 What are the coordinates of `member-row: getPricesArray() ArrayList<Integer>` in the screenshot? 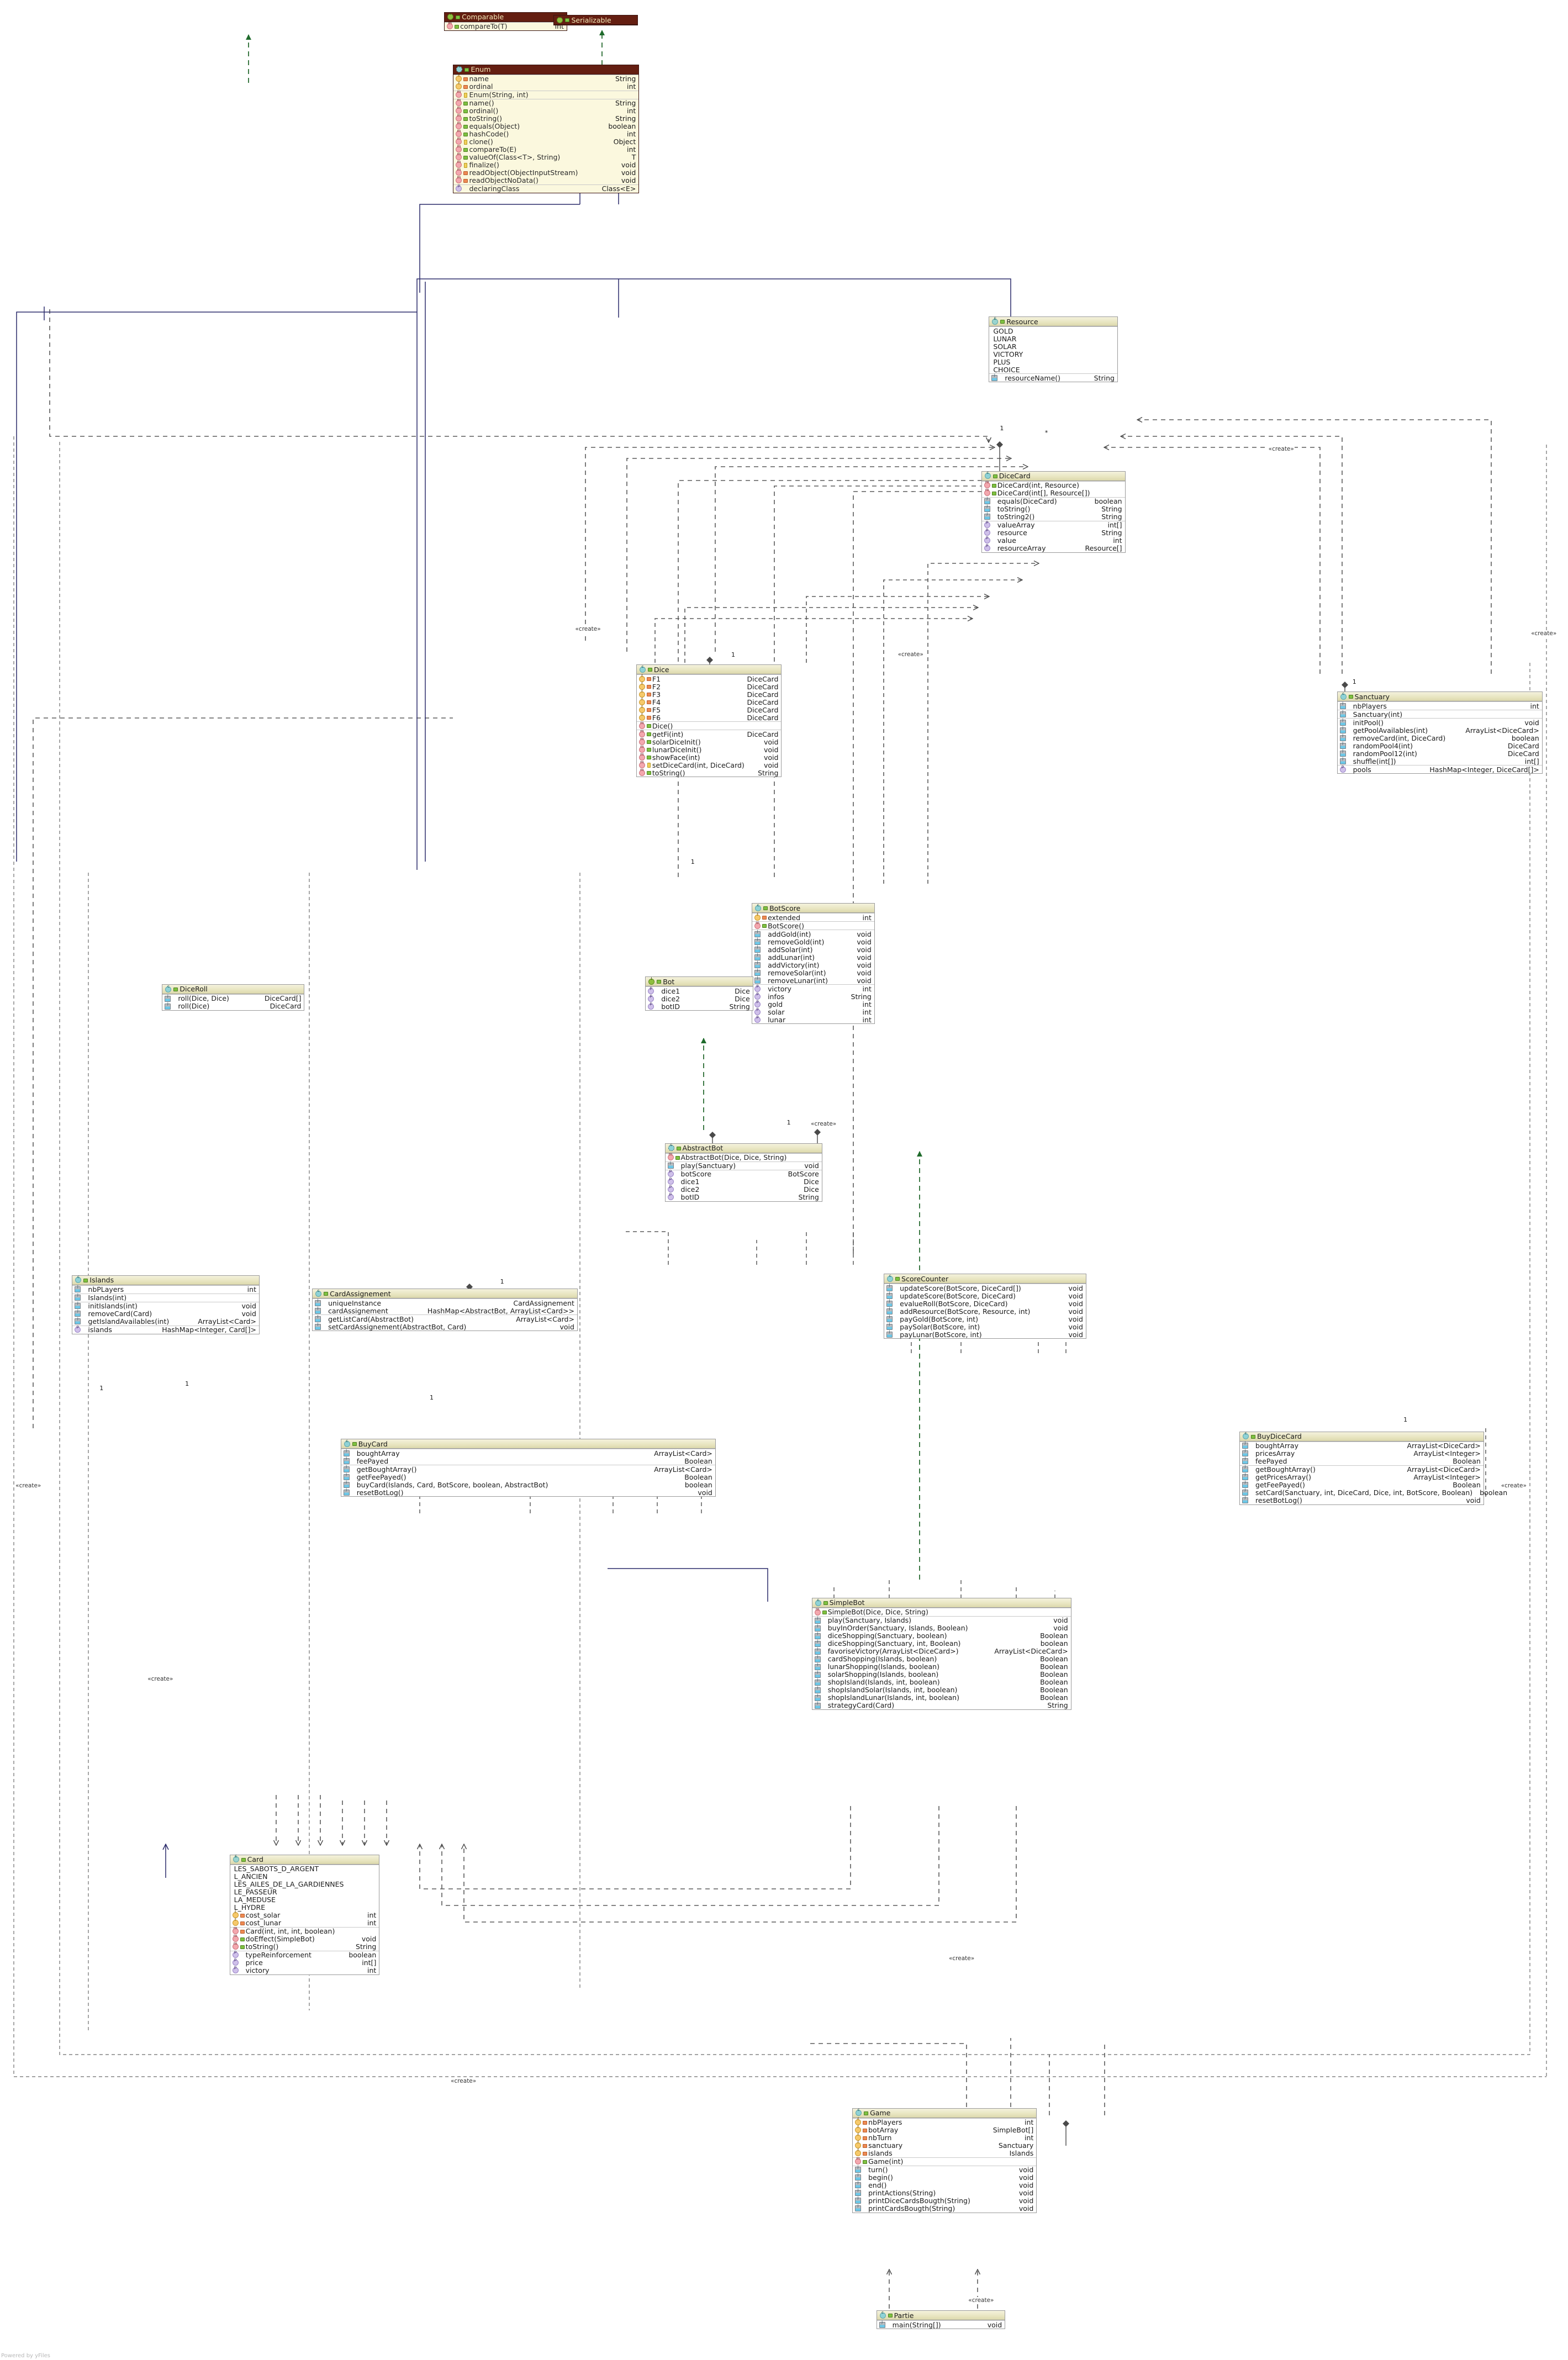 It's located at (1361, 1477).